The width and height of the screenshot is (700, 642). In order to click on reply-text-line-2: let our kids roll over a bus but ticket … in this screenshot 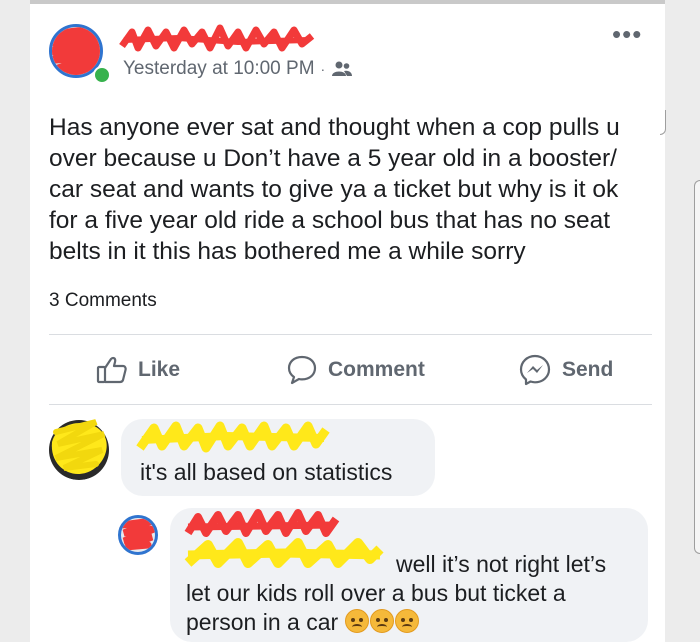, I will do `click(376, 593)`.